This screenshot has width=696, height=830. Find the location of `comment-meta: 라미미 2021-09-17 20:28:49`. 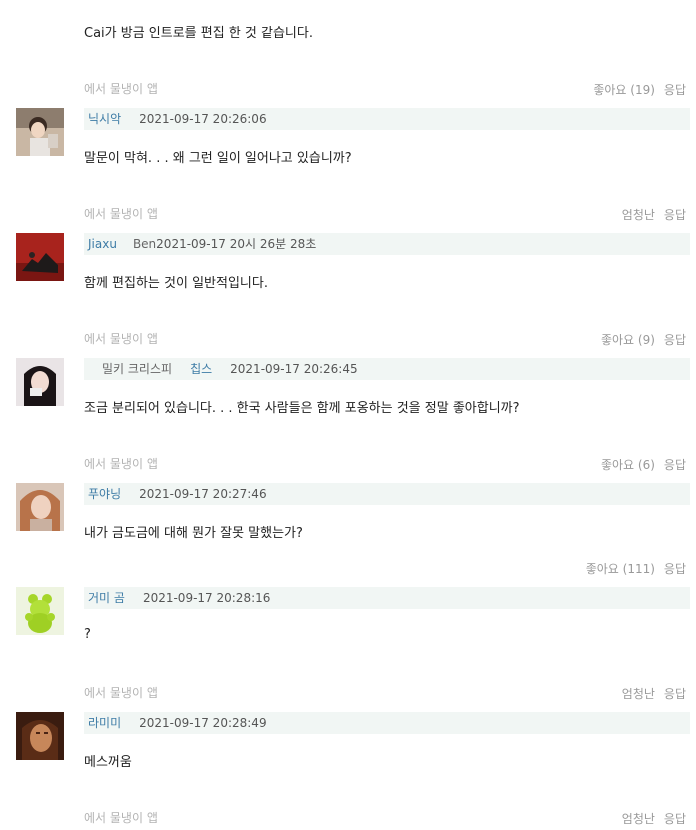

comment-meta: 라미미 2021-09-17 20:28:49 is located at coordinates (387, 723).